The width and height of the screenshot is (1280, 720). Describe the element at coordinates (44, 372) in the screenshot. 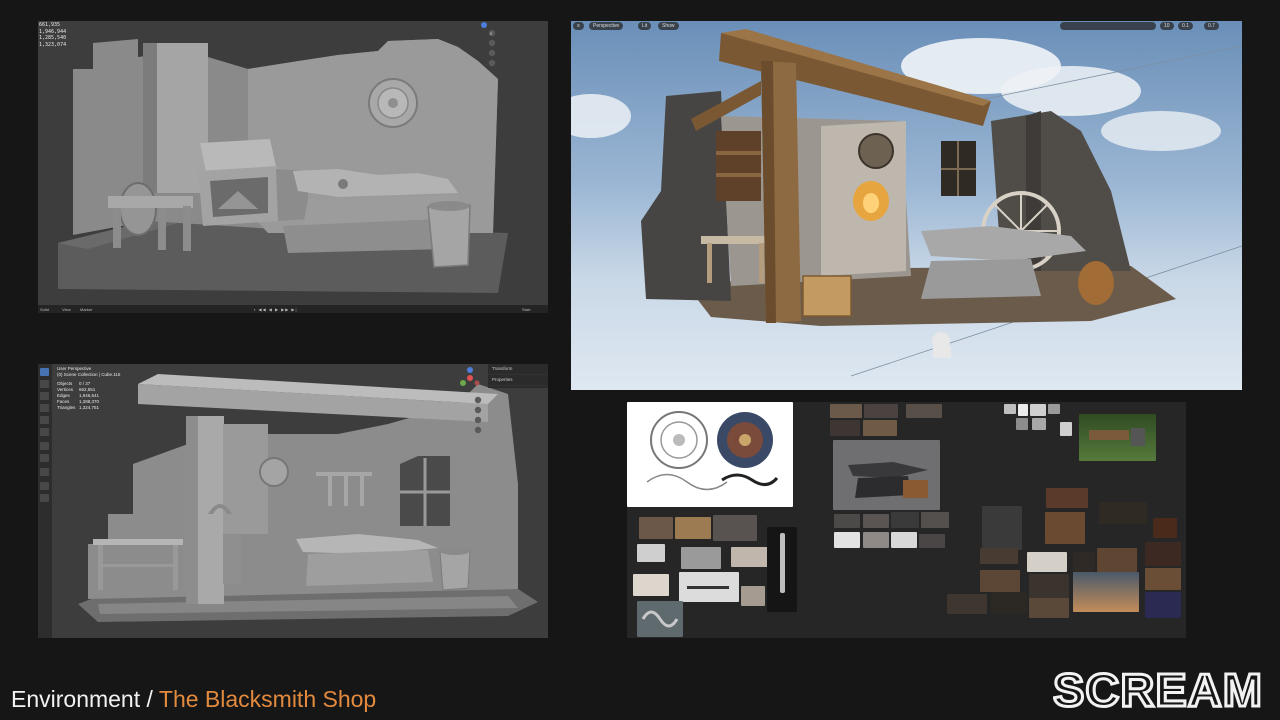

I see `select-tool-icon` at that location.